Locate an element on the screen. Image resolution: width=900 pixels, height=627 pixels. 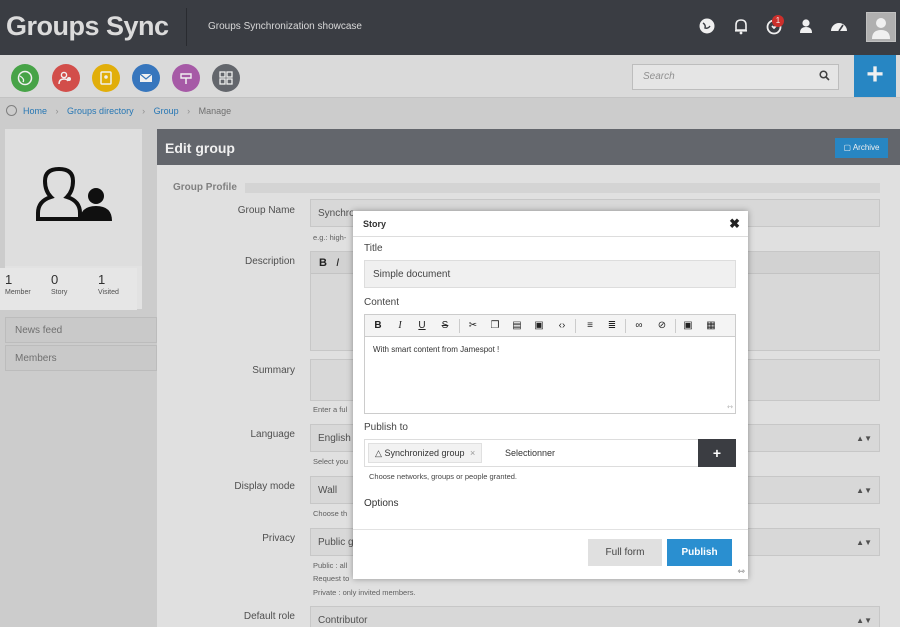
chip-label: Synchronized group is located at coordinates (424, 453).